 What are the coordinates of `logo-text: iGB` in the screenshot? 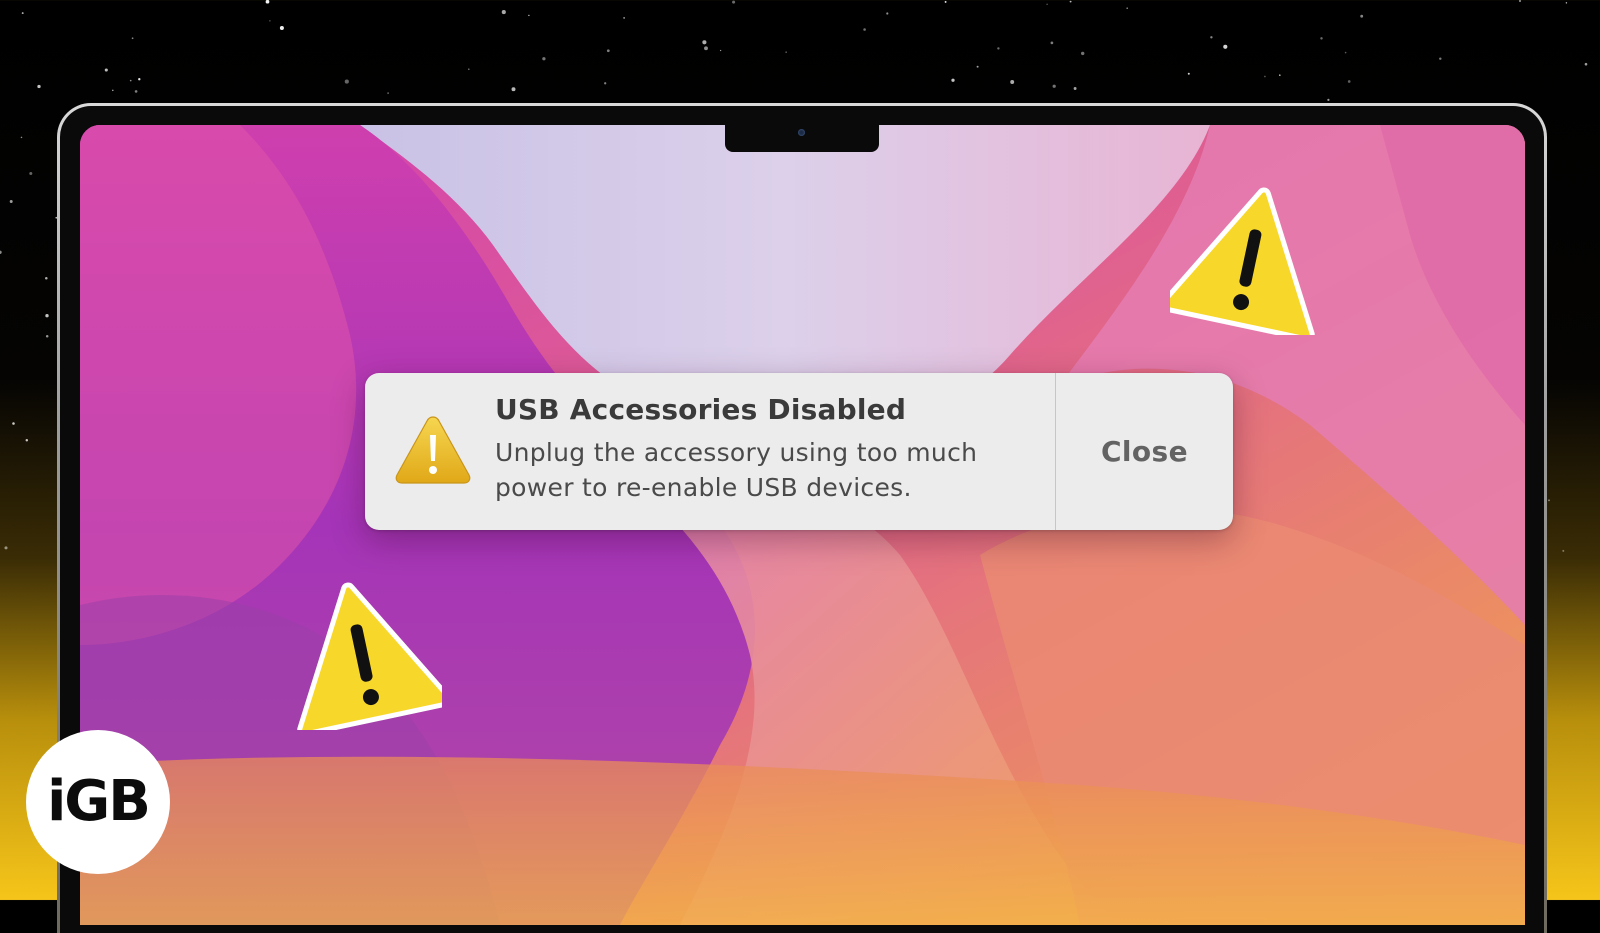 It's located at (99, 801).